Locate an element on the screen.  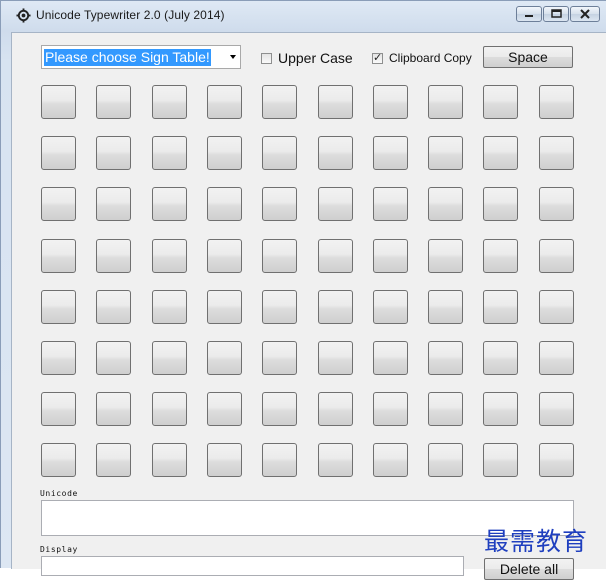
minimize-icon is located at coordinates (529, 16).